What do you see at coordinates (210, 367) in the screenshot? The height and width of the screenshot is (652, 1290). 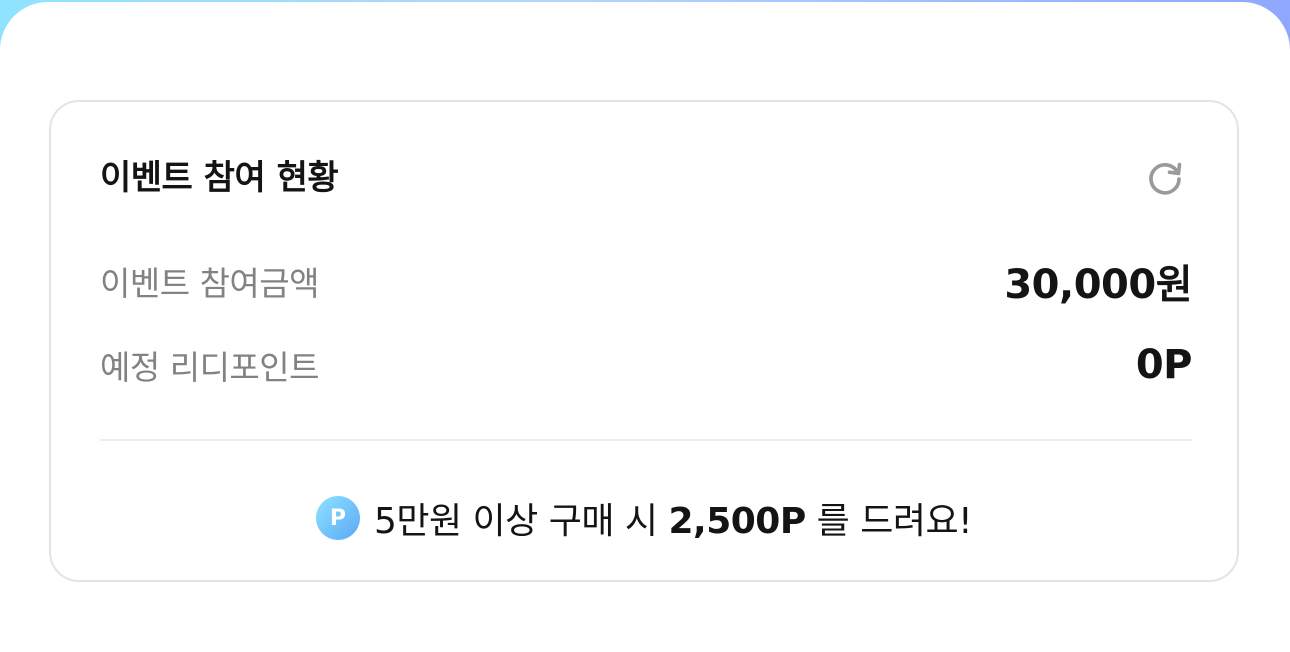 I see `expected-points-label: 예정 리디포인트` at bounding box center [210, 367].